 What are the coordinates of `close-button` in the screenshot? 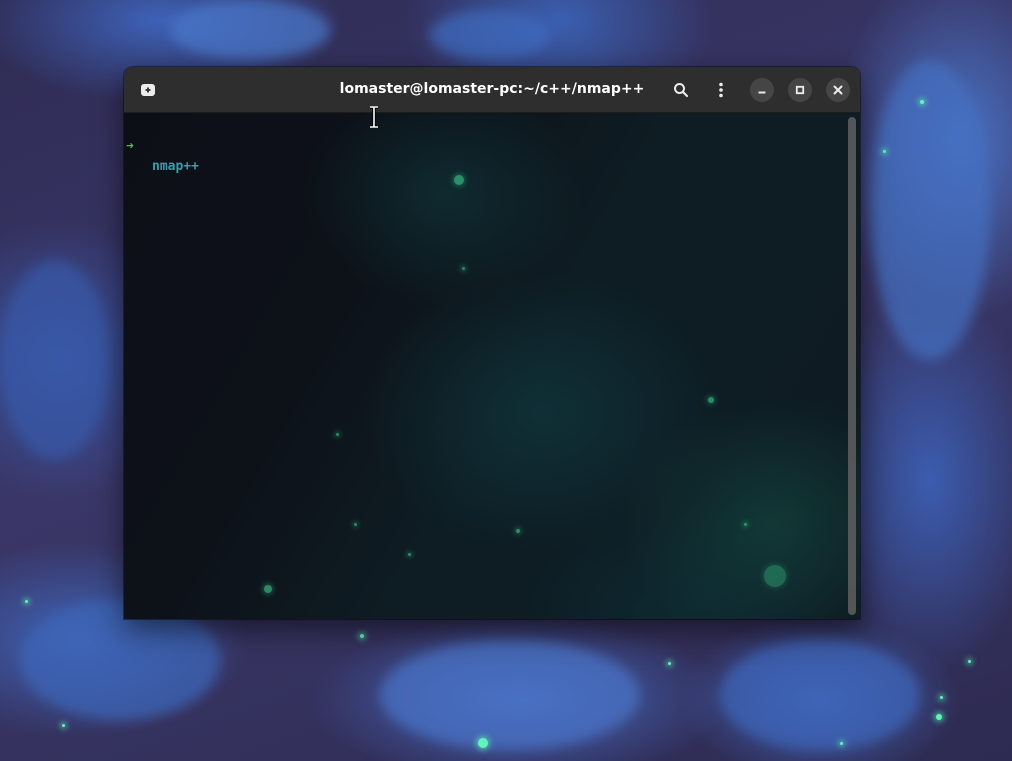 It's located at (838, 90).